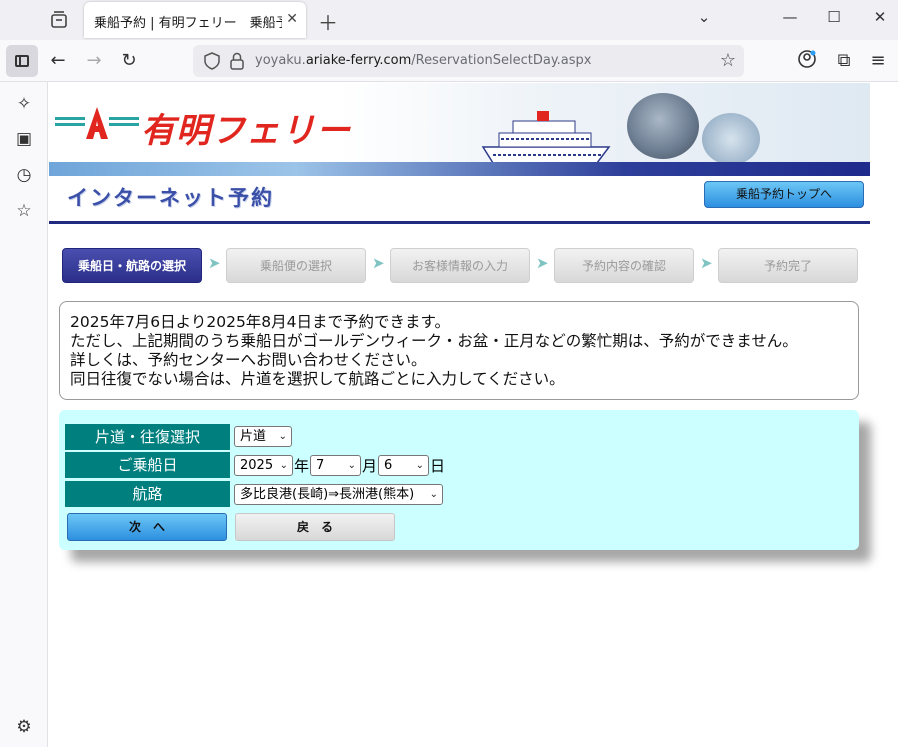  I want to click on notice-line: 同日往復でない場合は、片道を選択して航路ごとに入力してください。, so click(317, 379).